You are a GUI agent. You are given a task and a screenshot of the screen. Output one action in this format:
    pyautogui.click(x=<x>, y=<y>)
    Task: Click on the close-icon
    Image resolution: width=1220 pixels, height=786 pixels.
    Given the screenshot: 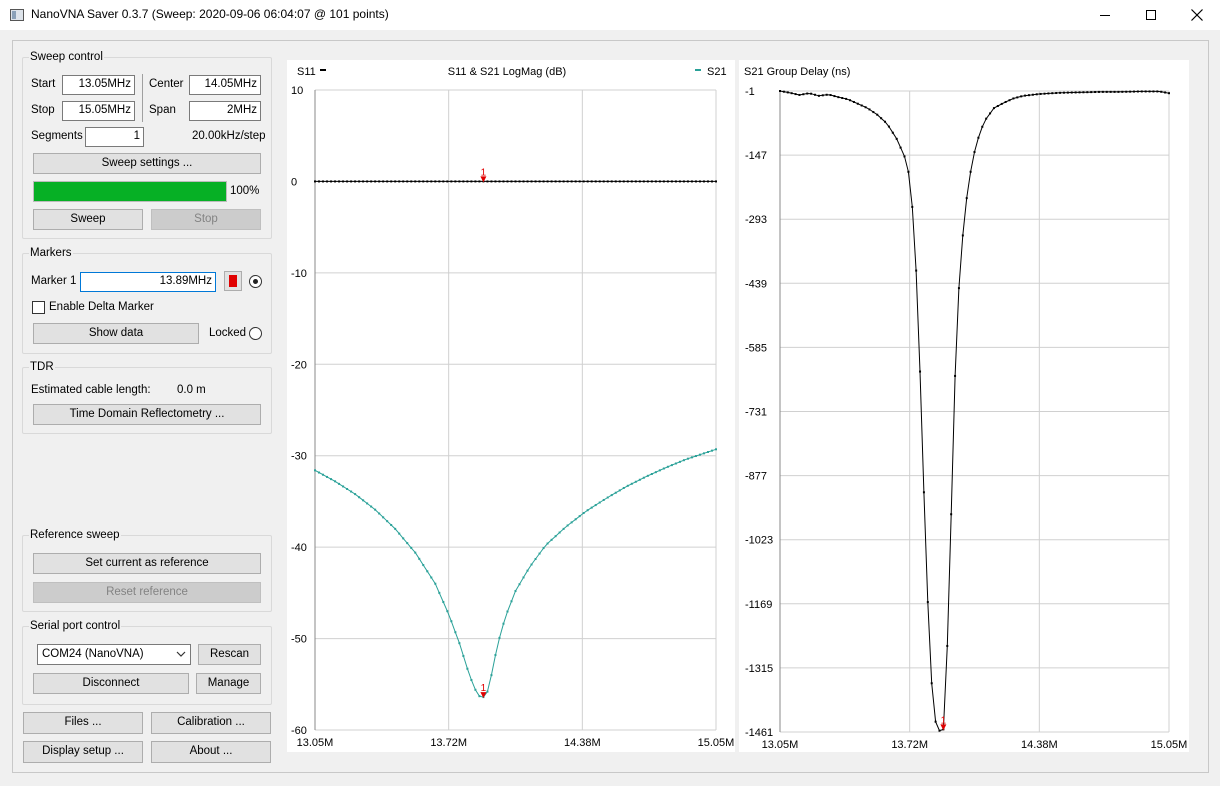 What is the action you would take?
    pyautogui.click(x=1197, y=15)
    